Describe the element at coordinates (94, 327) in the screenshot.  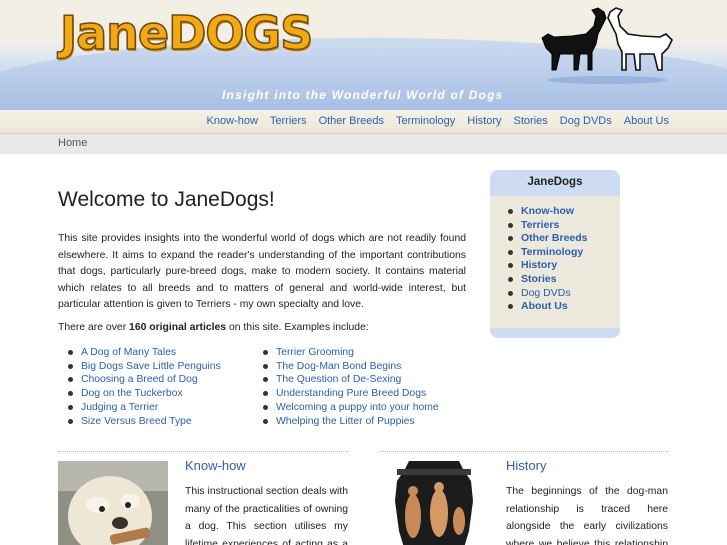
I see `count-prefix: There are over` at that location.